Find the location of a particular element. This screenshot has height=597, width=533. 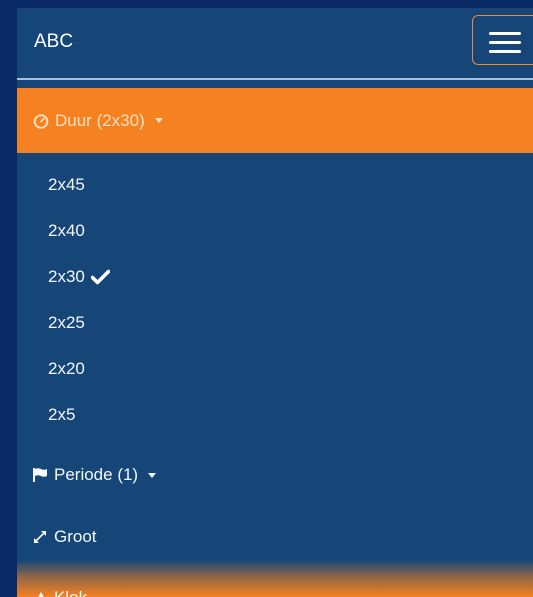

nav-item-klok: Klok is located at coordinates (60, 592).